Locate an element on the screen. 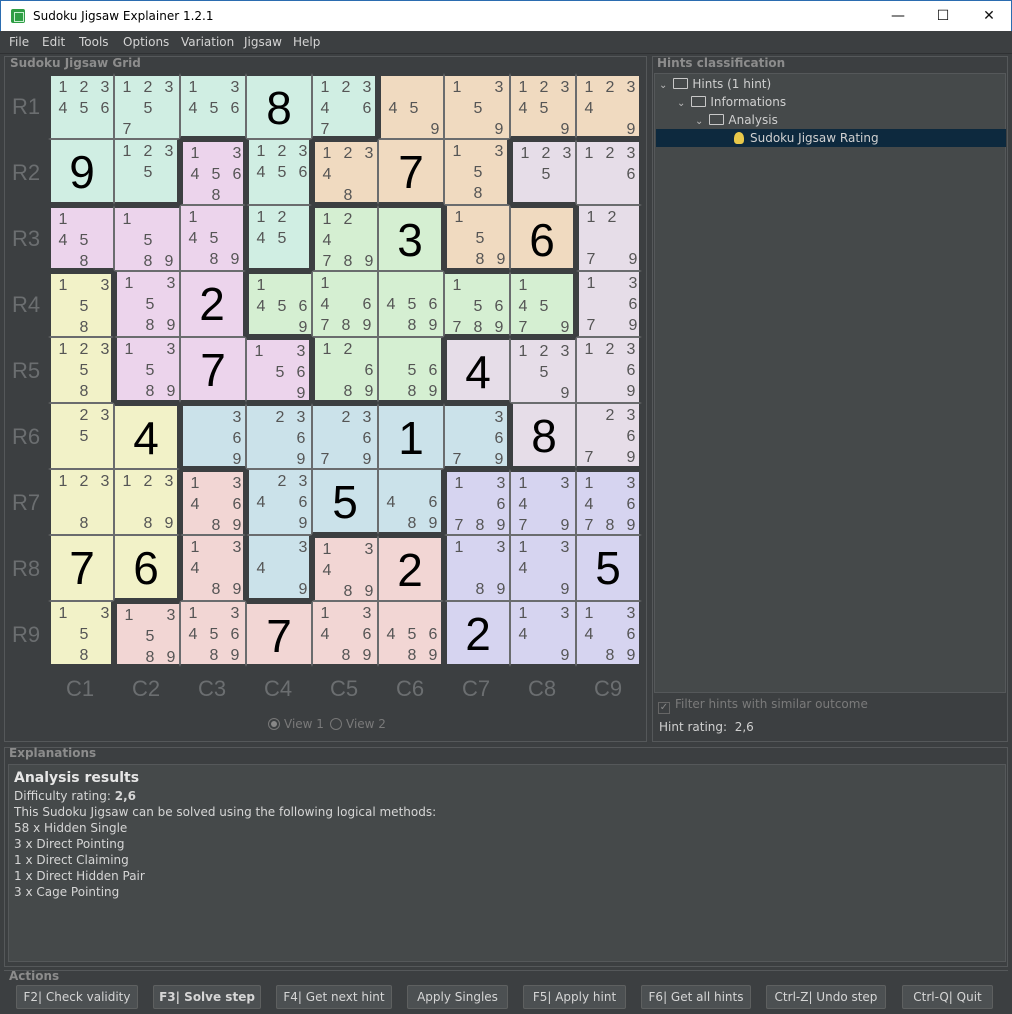 The height and width of the screenshot is (1014, 1012). cell-r7c3: 1 3 4 689 is located at coordinates (213, 502).